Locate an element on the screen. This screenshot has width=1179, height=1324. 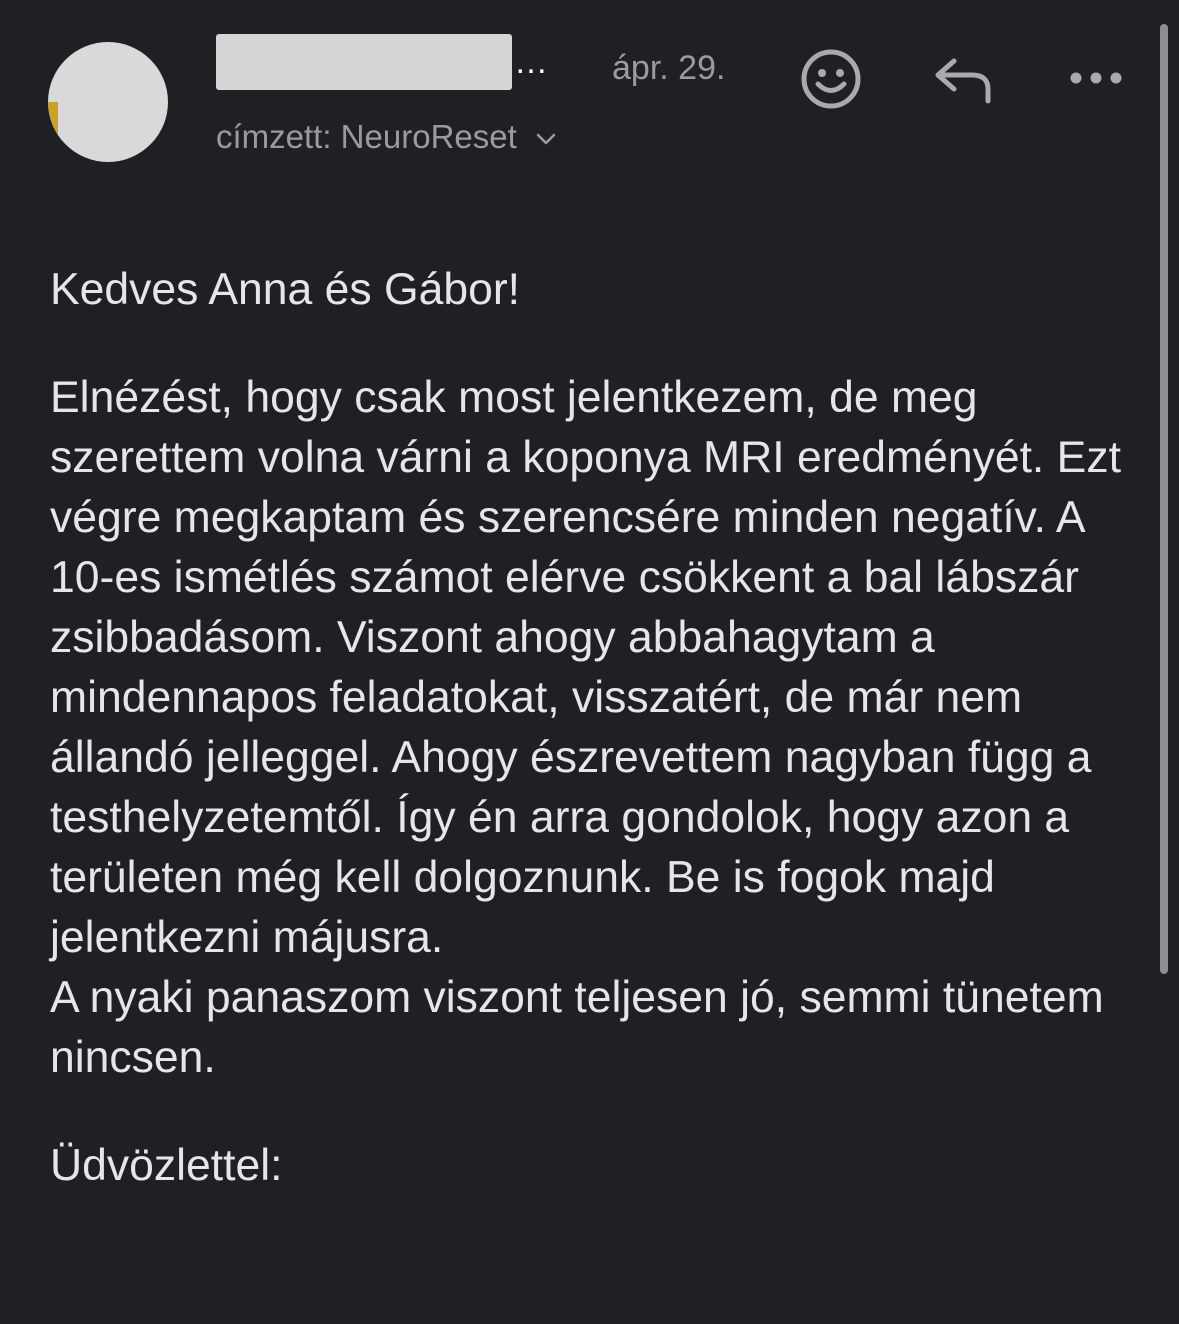
recipient-toggle: címzett: NeuroReset is located at coordinates (386, 137).